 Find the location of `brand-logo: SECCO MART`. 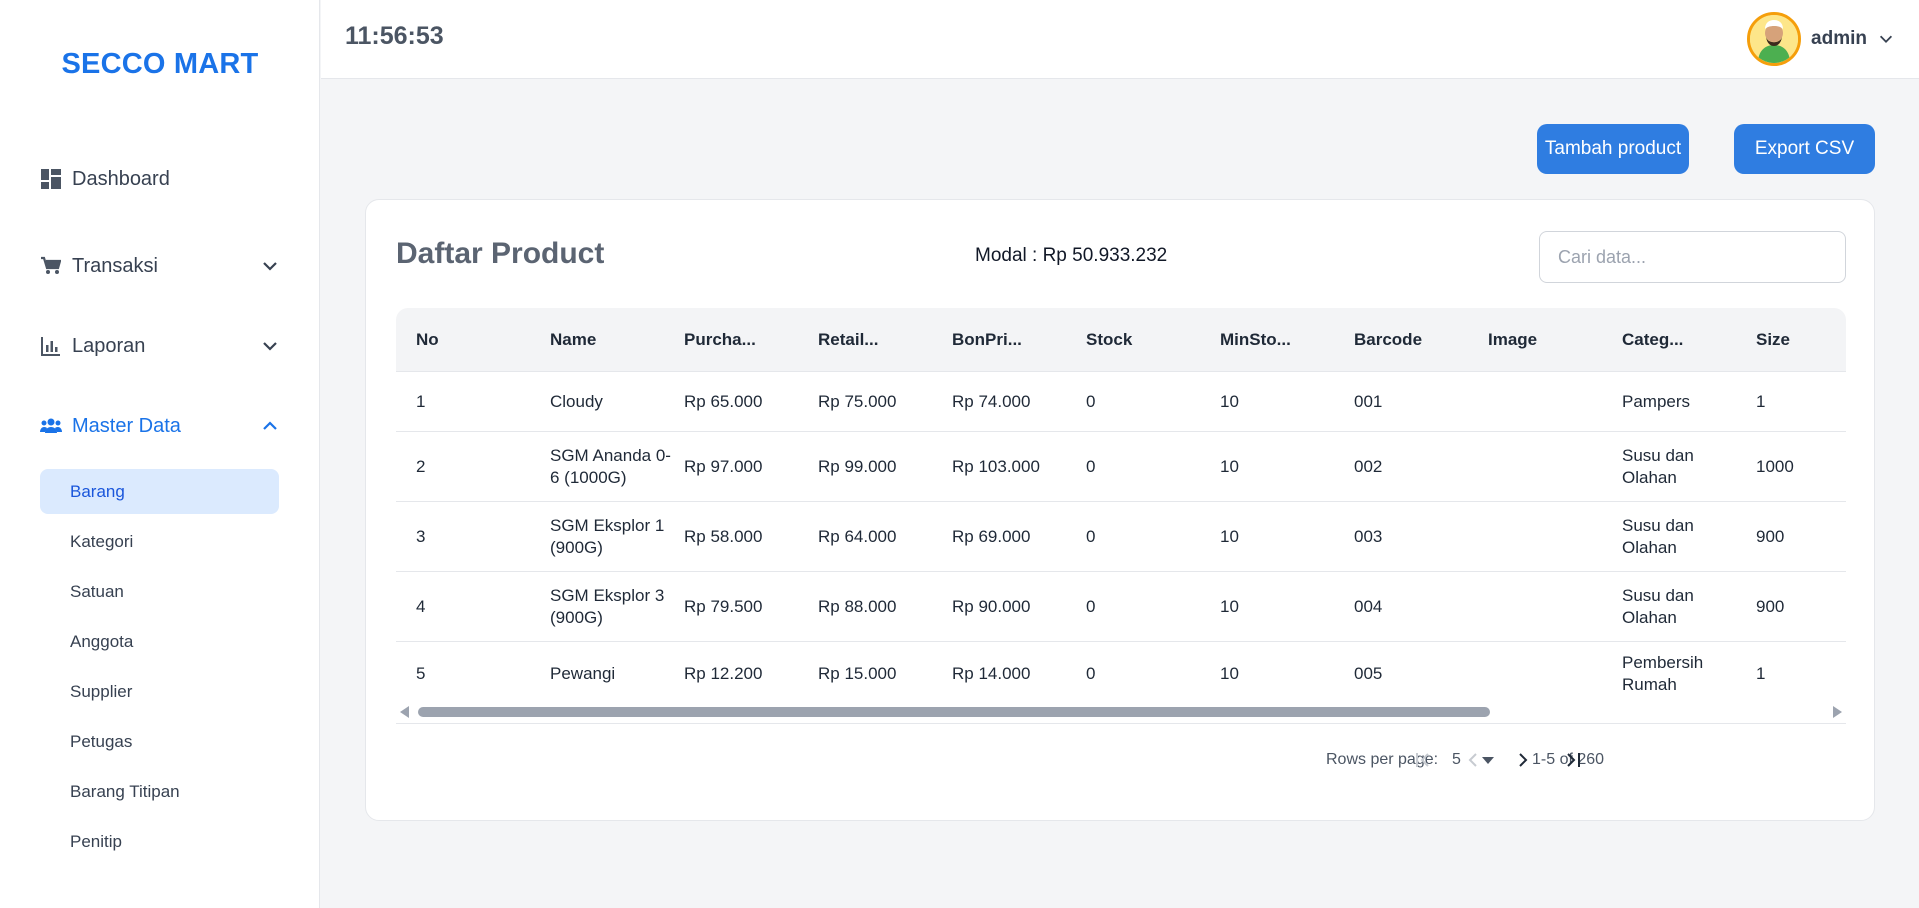

brand-logo: SECCO MART is located at coordinates (160, 64).